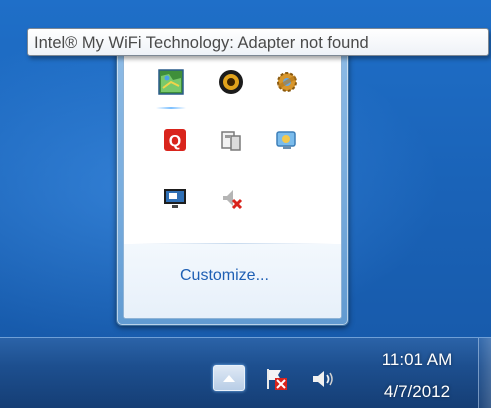 The image size is (491, 408). What do you see at coordinates (417, 376) in the screenshot?
I see `system-clock: 11:01 AM 4/7/2012` at bounding box center [417, 376].